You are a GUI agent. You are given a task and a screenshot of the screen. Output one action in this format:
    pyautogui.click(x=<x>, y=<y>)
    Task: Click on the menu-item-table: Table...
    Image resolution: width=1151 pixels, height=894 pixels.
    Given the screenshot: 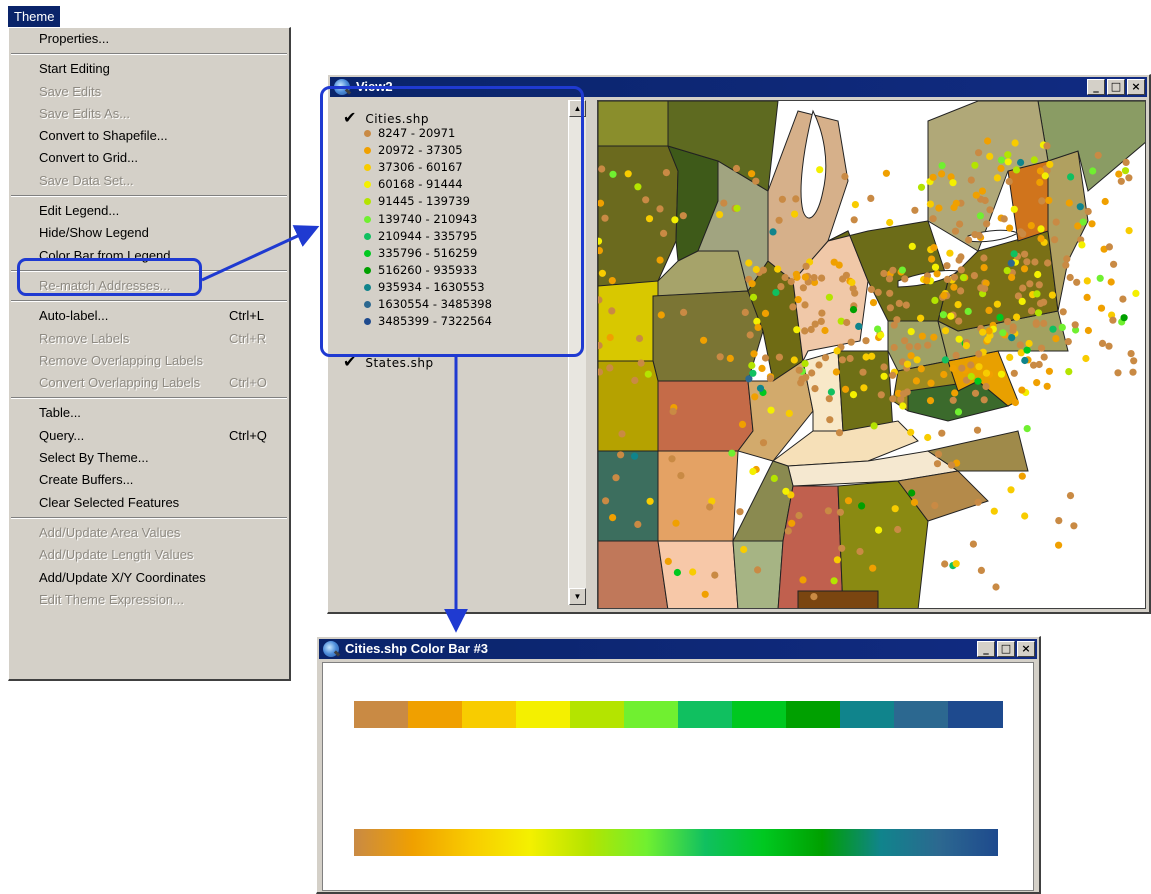 What is the action you would take?
    pyautogui.click(x=149, y=413)
    